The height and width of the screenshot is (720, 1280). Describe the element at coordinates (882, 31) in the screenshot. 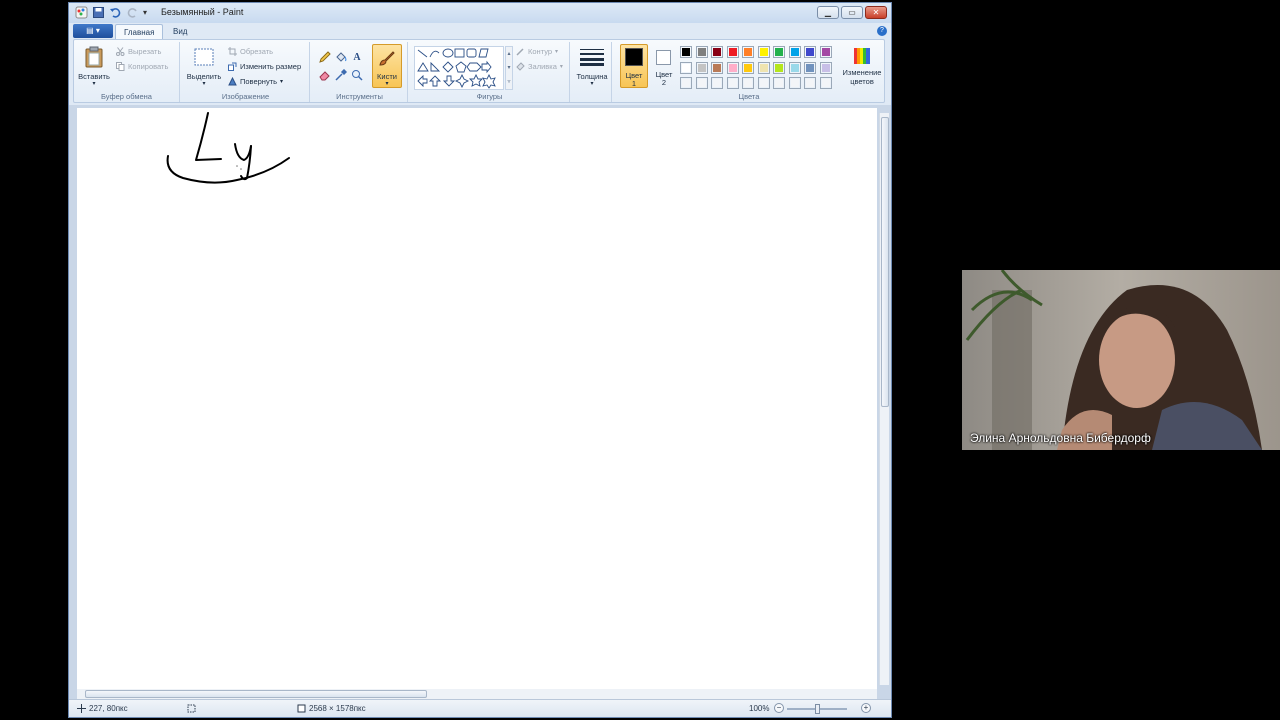

I see `help-icon: ?` at that location.